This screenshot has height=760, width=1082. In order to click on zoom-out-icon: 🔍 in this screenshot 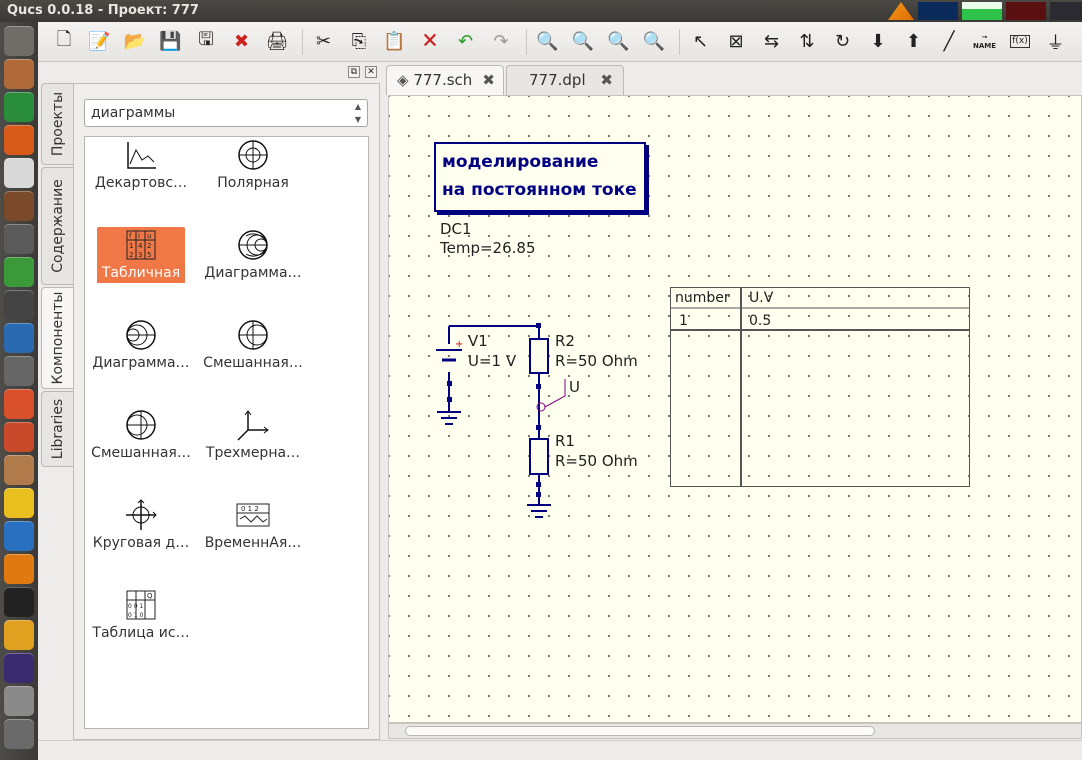, I will do `click(654, 42)`.